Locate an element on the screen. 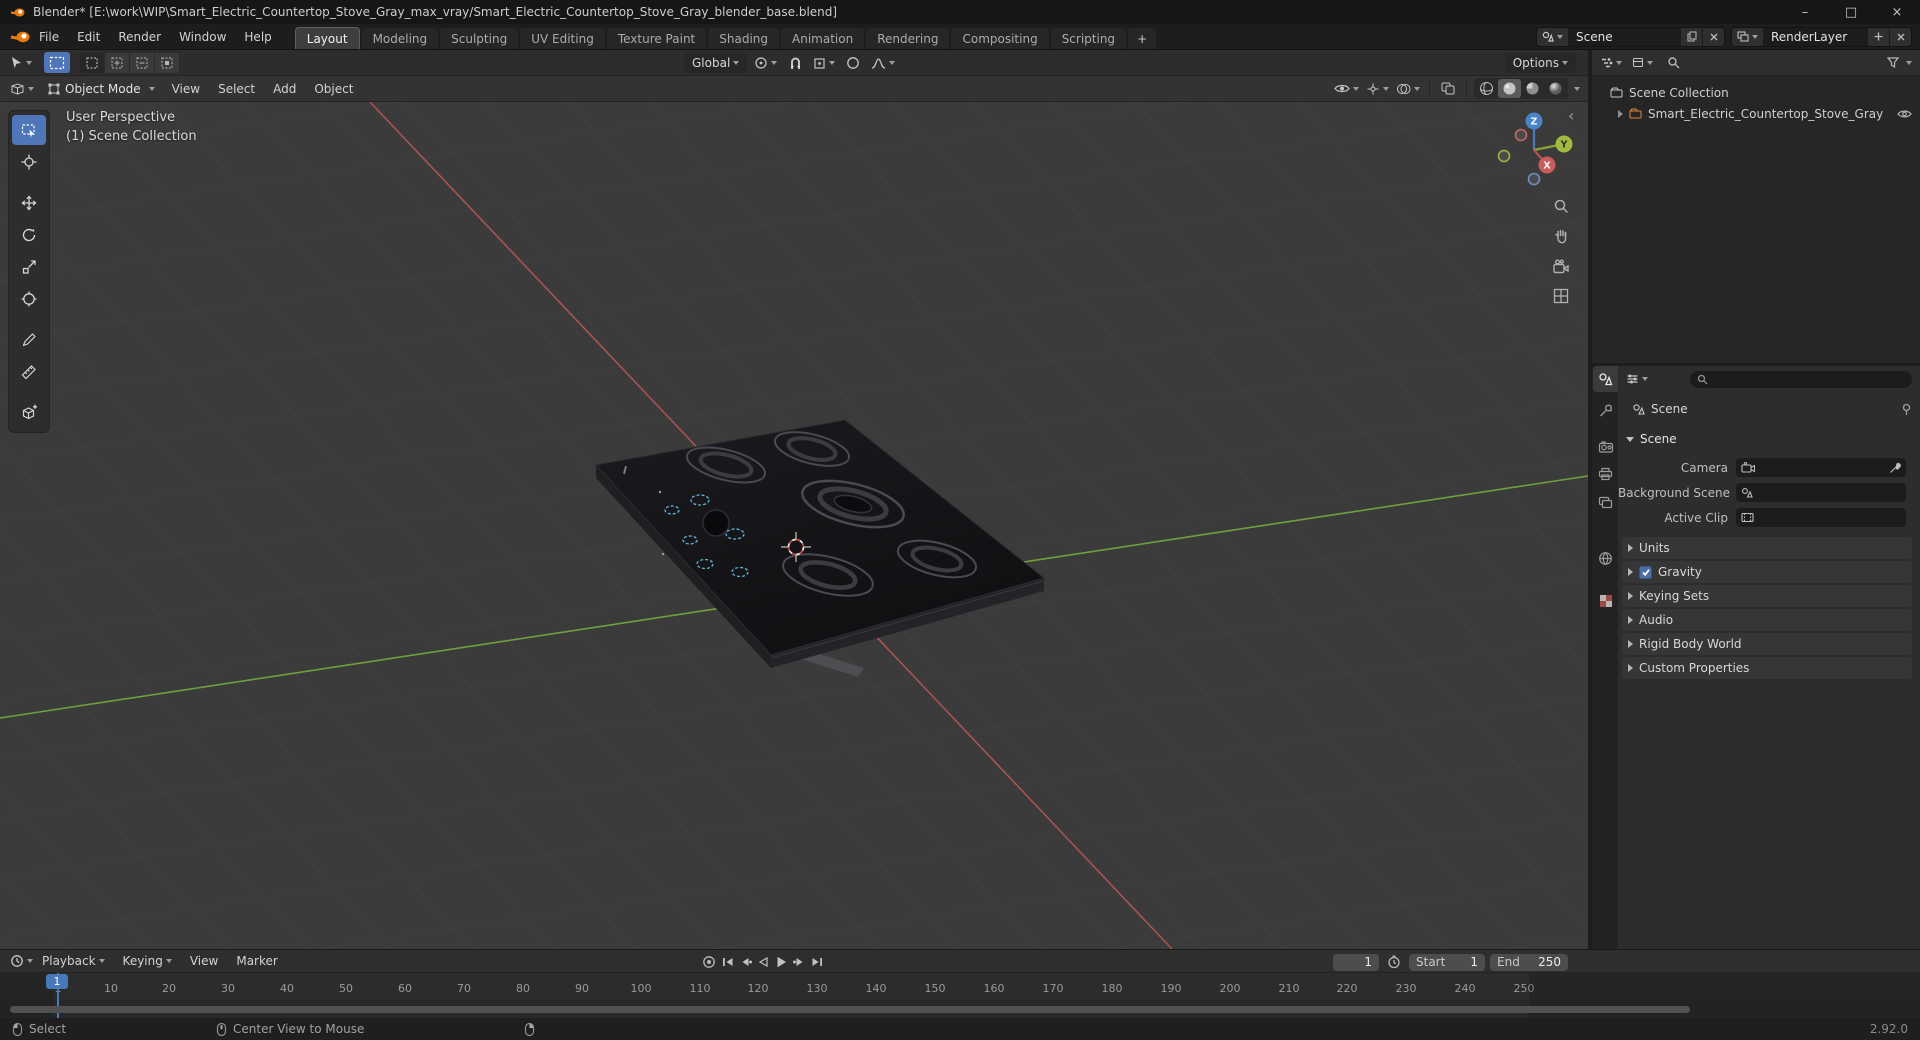 This screenshot has width=1920, height=1040. jump-to-start-icon is located at coordinates (727, 962).